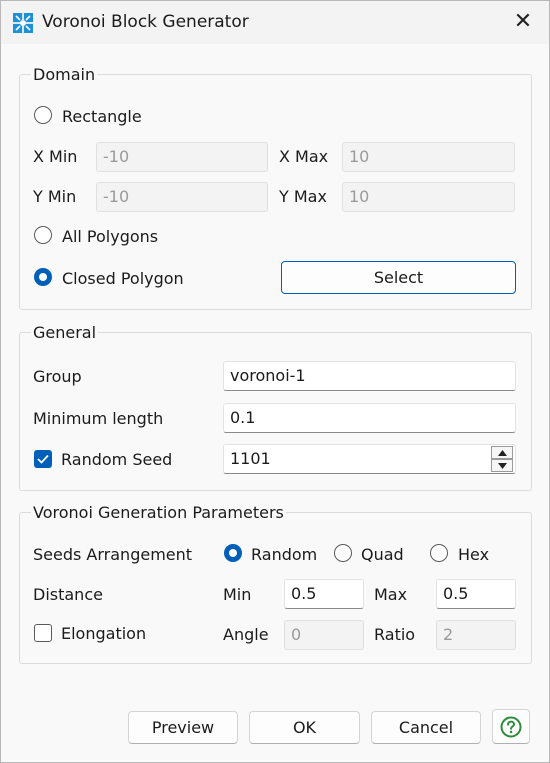 The width and height of the screenshot is (550, 763). What do you see at coordinates (55, 156) in the screenshot?
I see `xmin-label: X Min` at bounding box center [55, 156].